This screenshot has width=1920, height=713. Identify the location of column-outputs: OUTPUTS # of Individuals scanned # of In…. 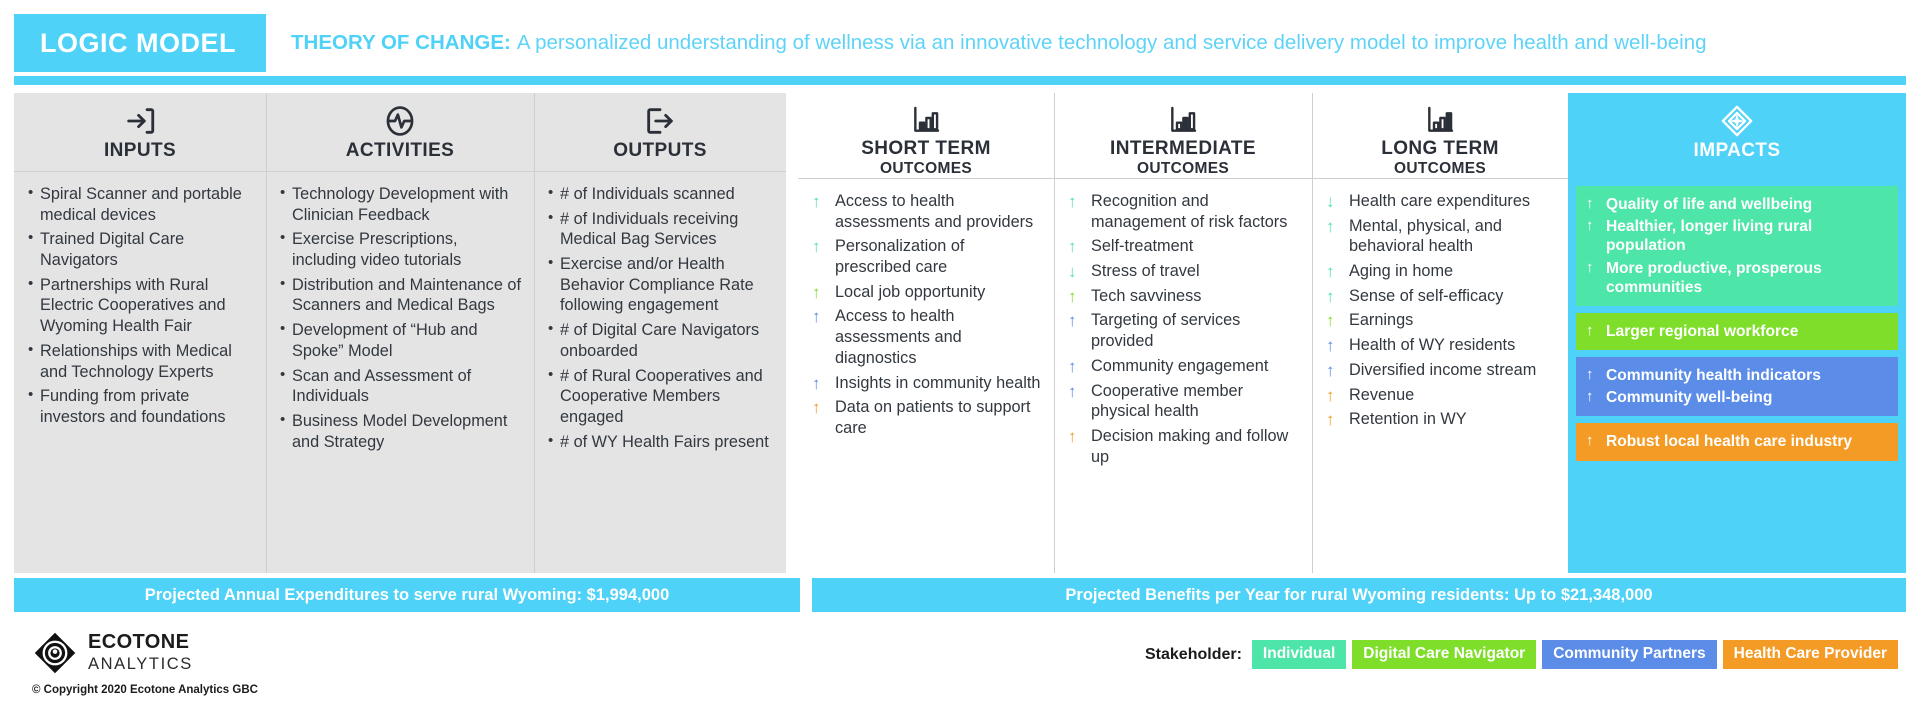
(660, 333).